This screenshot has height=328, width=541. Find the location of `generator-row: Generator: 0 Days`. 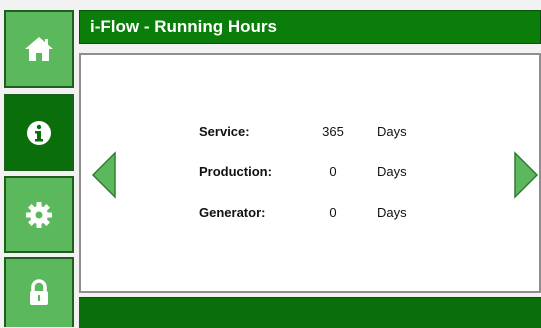

generator-row: Generator: 0 Days is located at coordinates (310, 215).